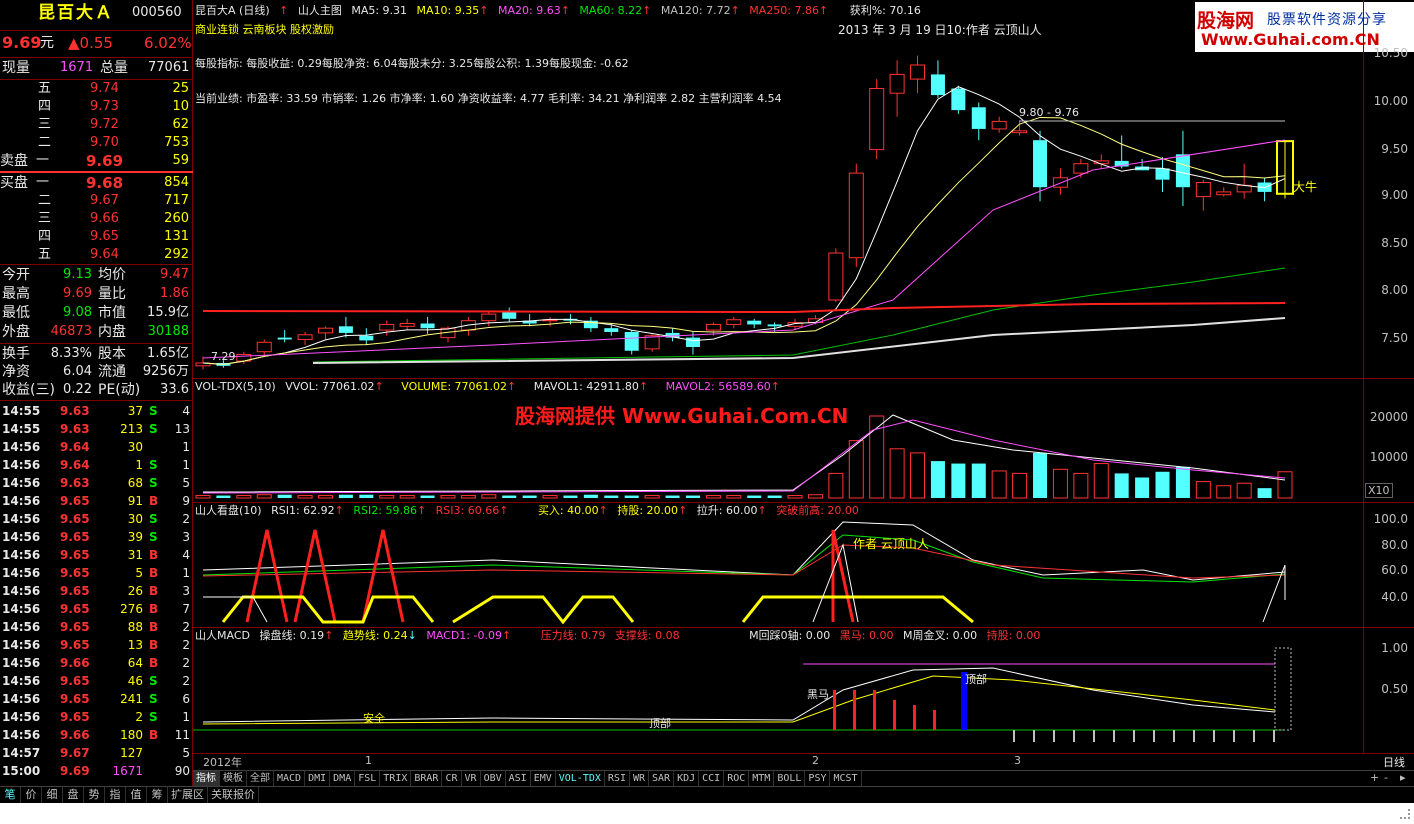 Image resolution: width=1414 pixels, height=824 pixels. Describe the element at coordinates (264, 29) in the screenshot. I see `concept-tags: 商业连锁 云南板块 股权激励` at that location.